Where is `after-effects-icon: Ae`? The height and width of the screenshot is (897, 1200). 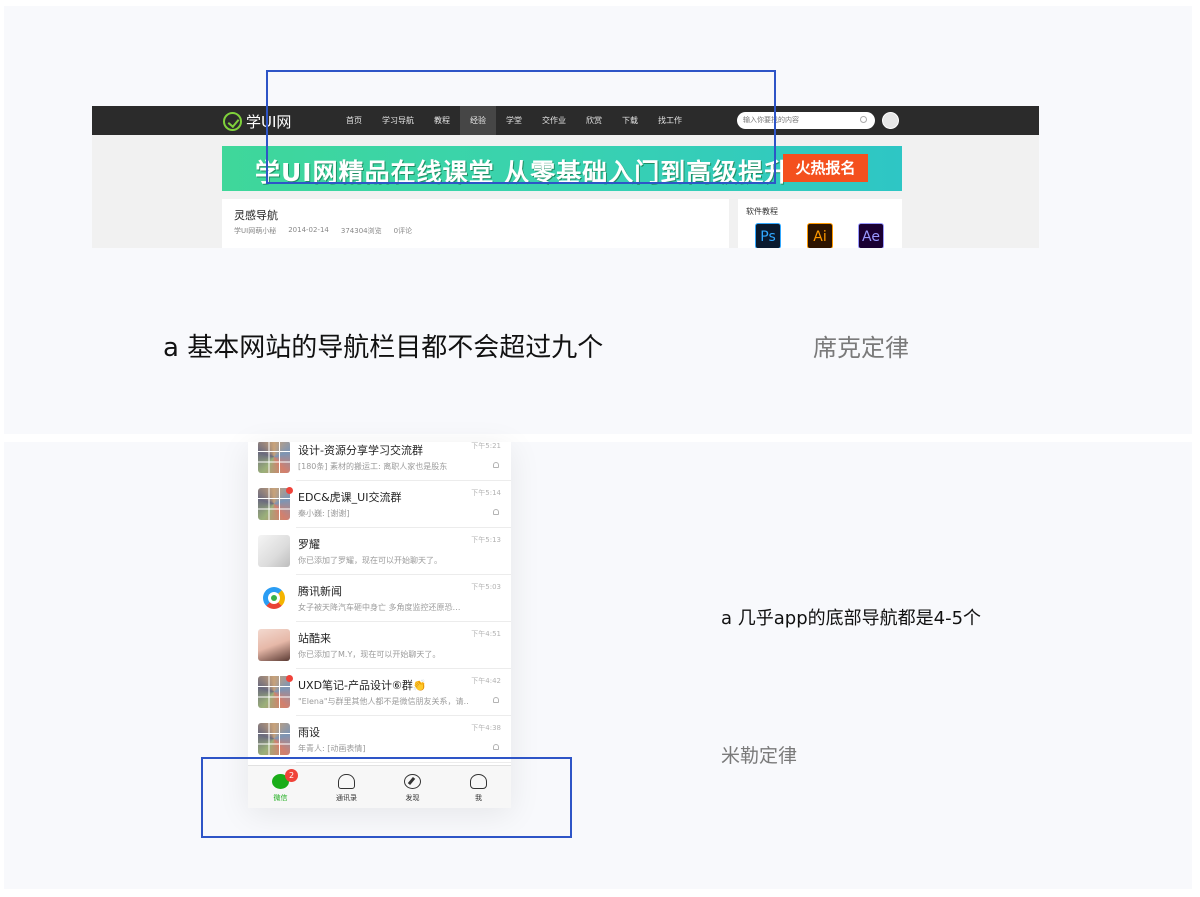
after-effects-icon: Ae is located at coordinates (871, 235).